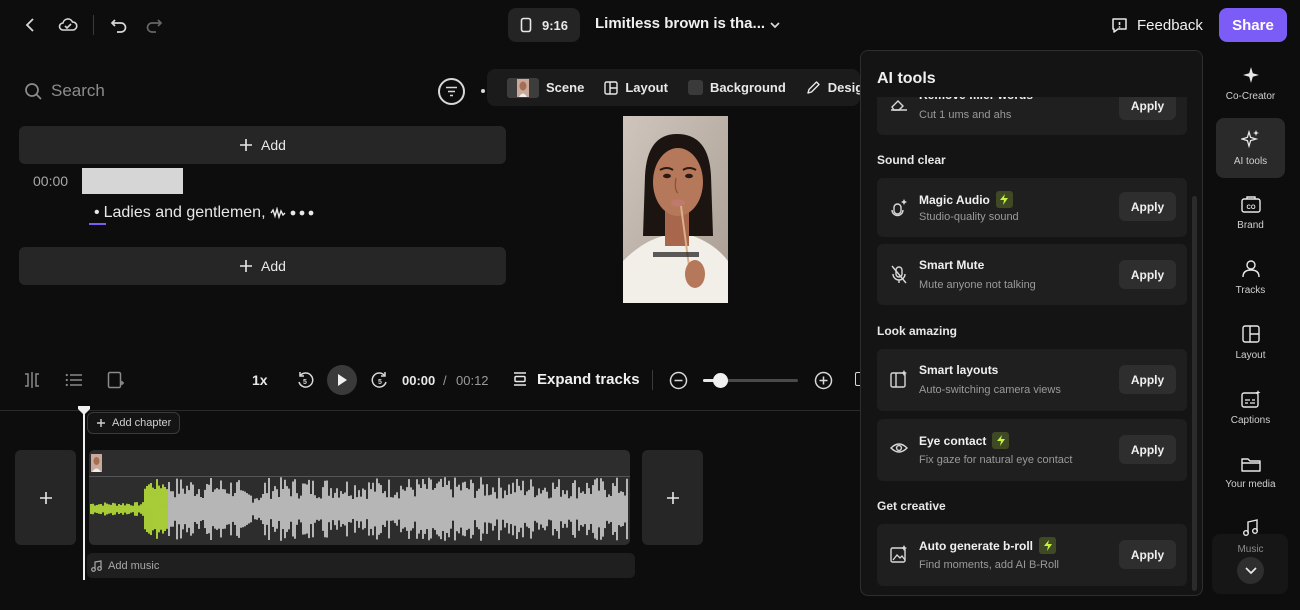 This screenshot has height=610, width=1300. What do you see at coordinates (1250, 213) in the screenshot?
I see `sidebar-item-brand: CO Brand` at bounding box center [1250, 213].